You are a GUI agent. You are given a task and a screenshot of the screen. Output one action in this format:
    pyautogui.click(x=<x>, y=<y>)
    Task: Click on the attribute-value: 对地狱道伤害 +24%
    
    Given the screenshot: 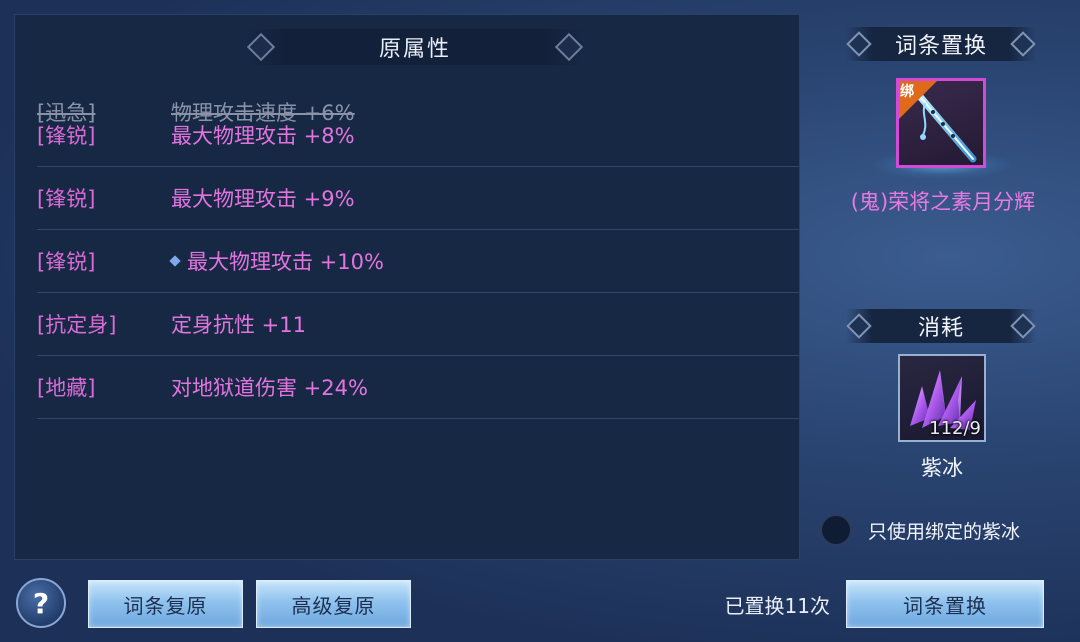 What is the action you would take?
    pyautogui.click(x=269, y=388)
    